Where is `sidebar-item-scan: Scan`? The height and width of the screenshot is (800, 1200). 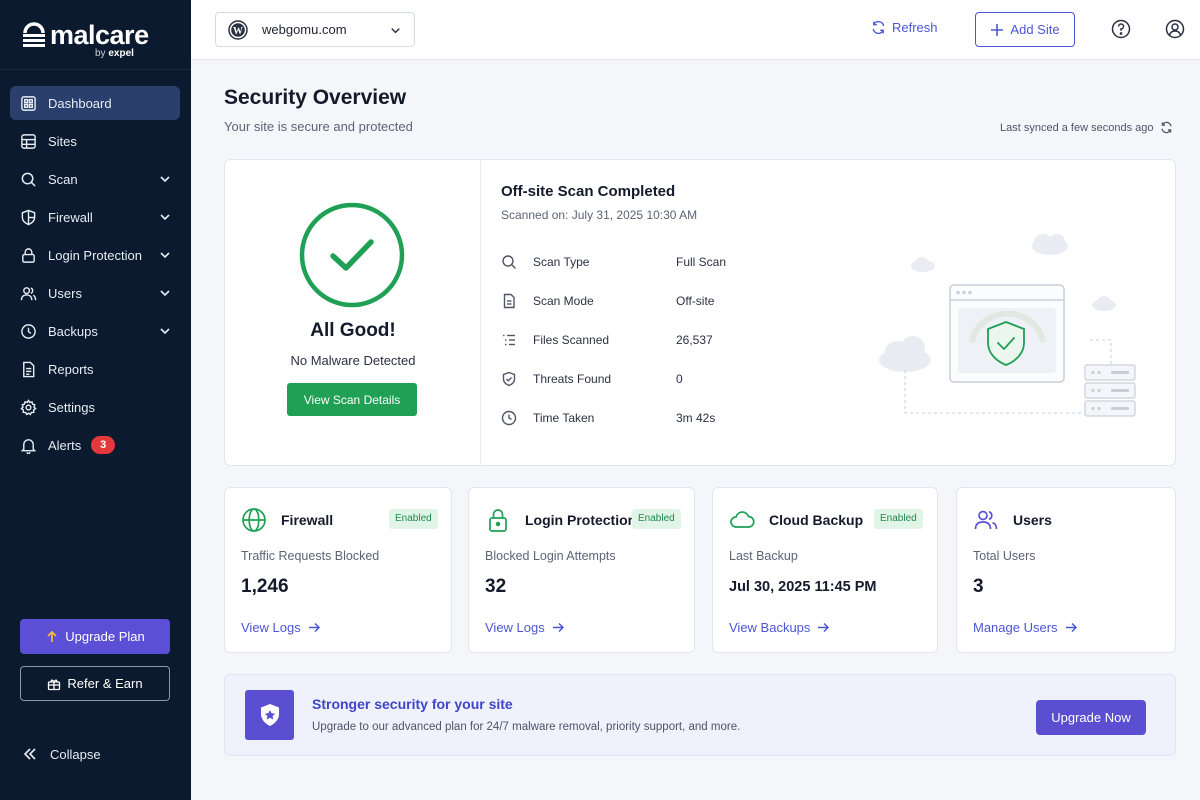 sidebar-item-scan: Scan is located at coordinates (95, 179).